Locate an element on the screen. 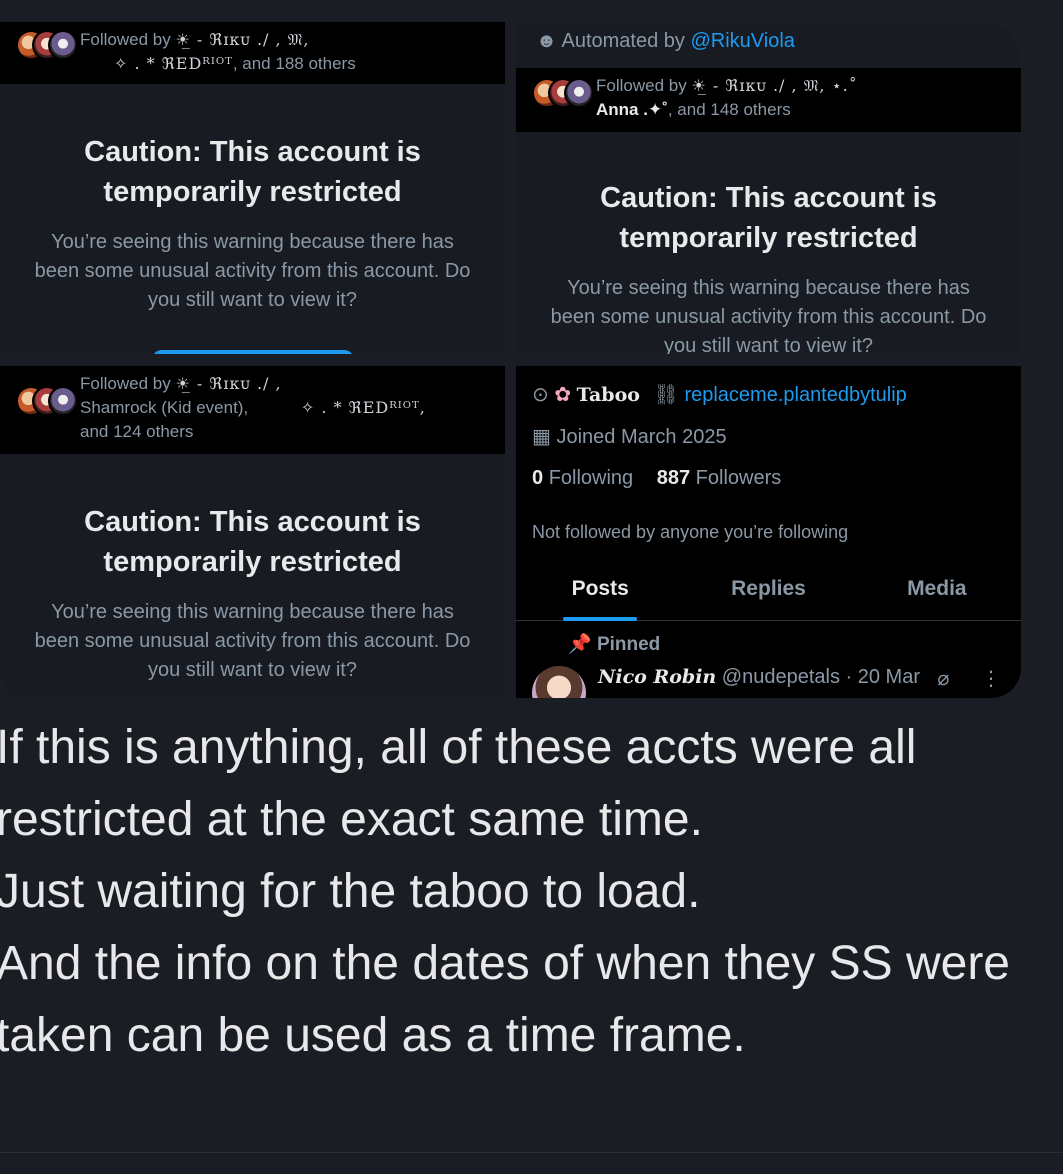 This screenshot has width=1063, height=1174. follower-names: ☀̲ - ℜɪᴋᴜ ./ , 𝔐, is located at coordinates (242, 39).